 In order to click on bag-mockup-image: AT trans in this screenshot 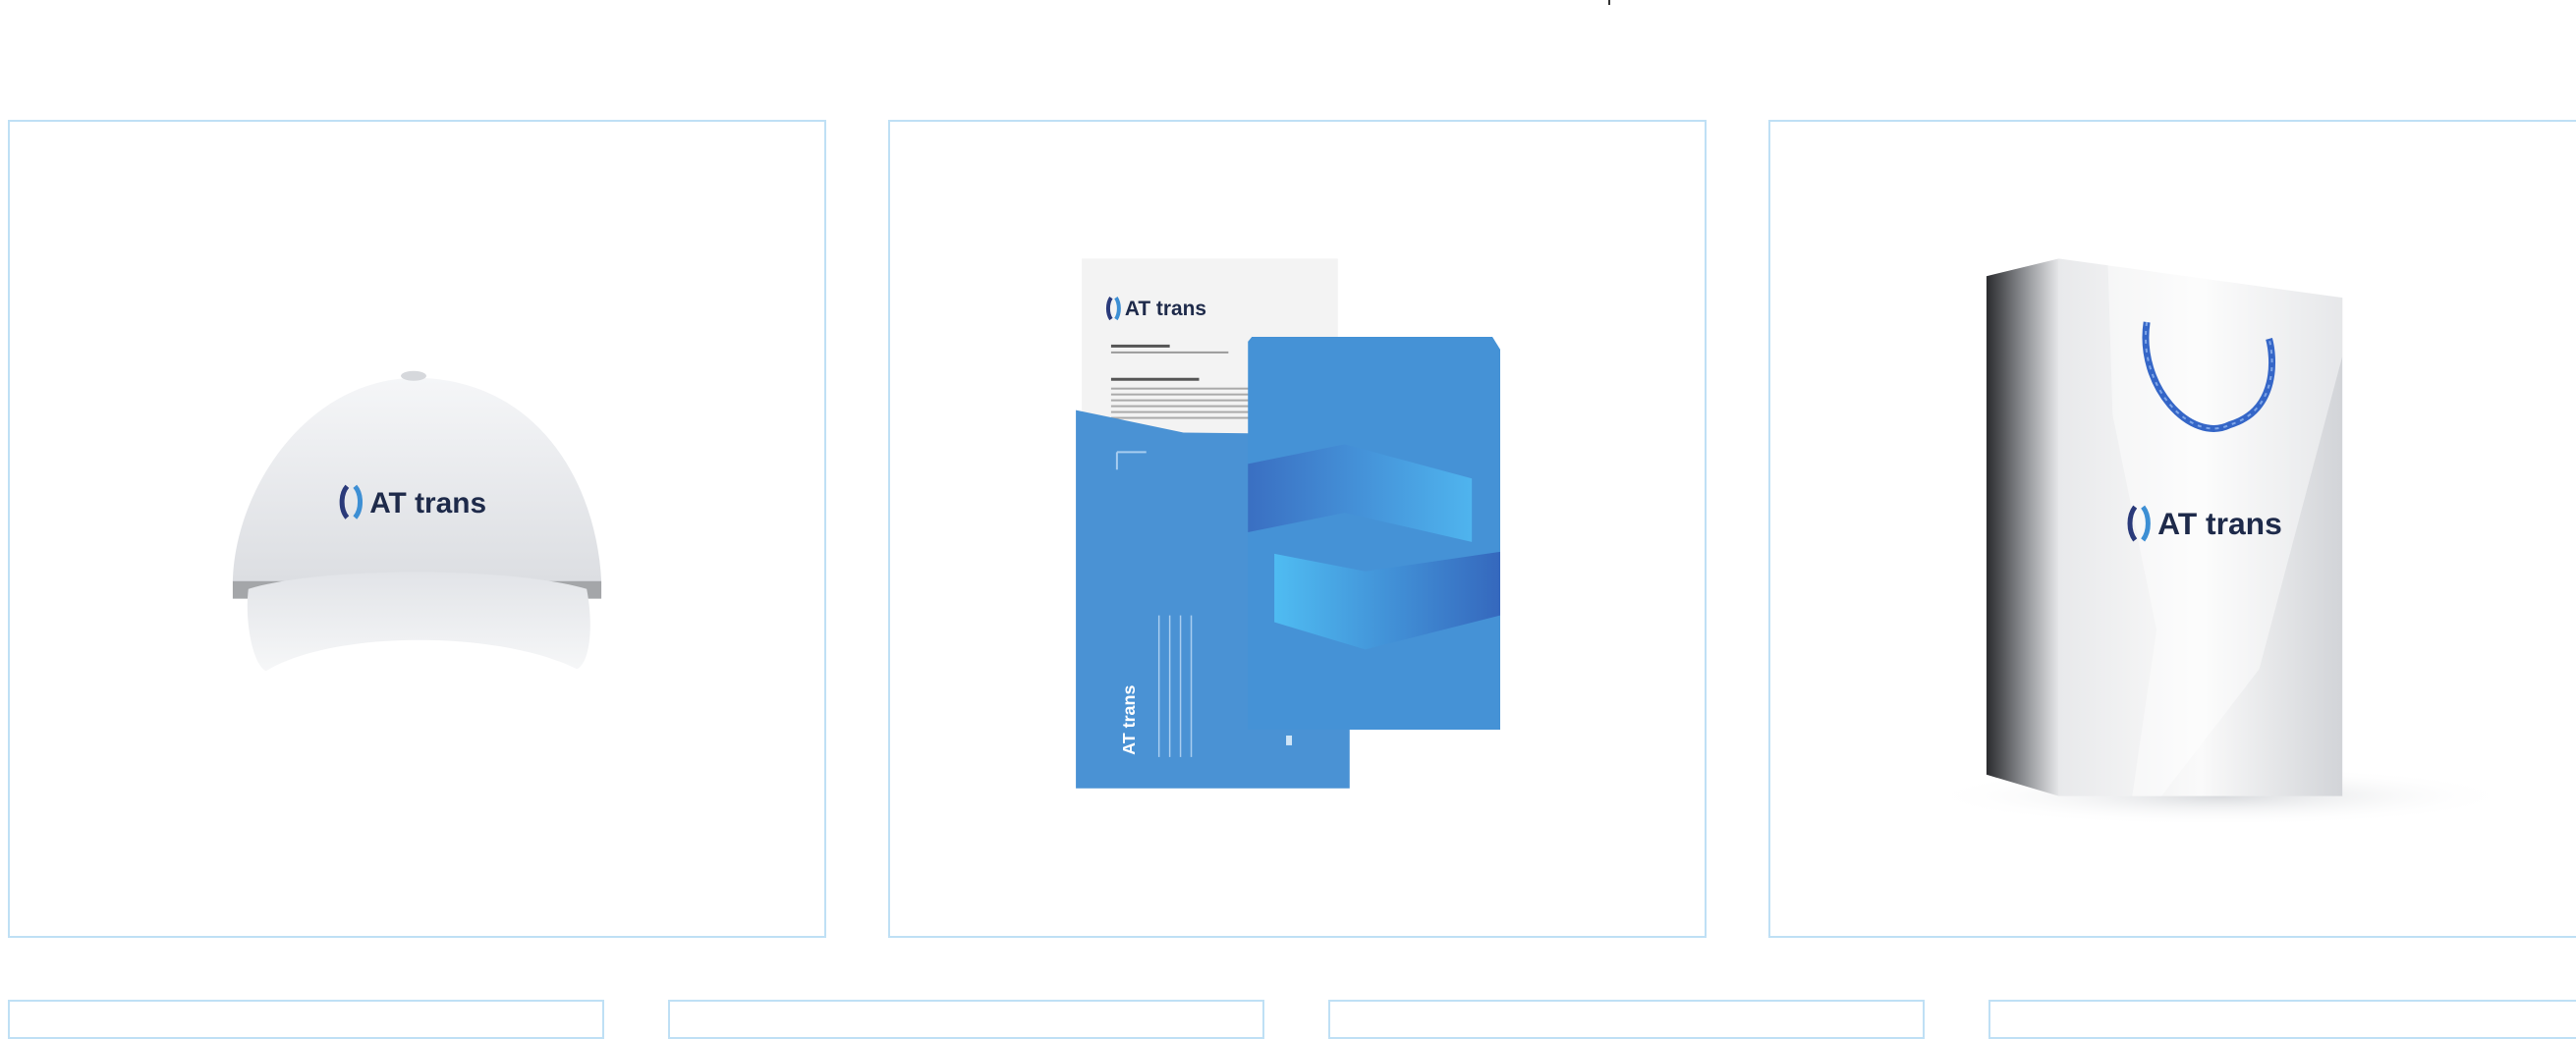, I will do `click(2220, 542)`.